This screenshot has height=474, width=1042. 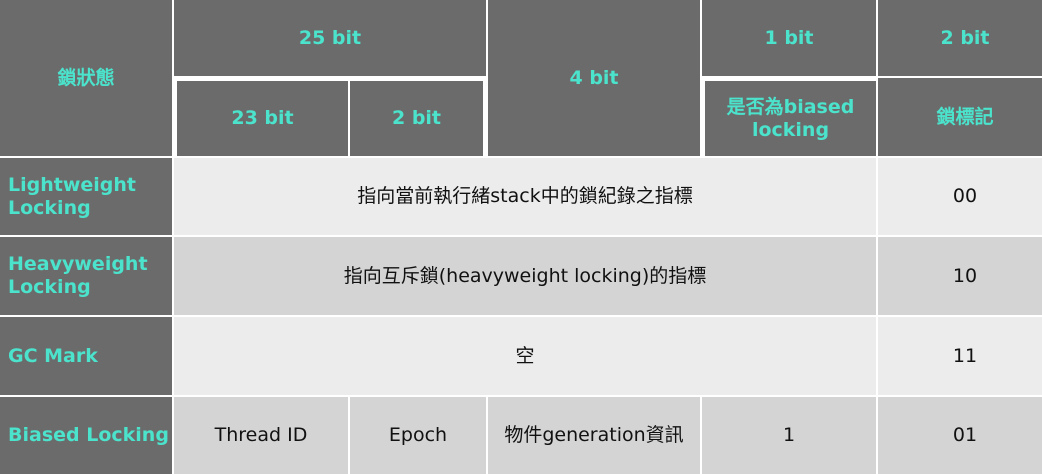 What do you see at coordinates (789, 38) in the screenshot?
I see `header-1-bit: 1 bit` at bounding box center [789, 38].